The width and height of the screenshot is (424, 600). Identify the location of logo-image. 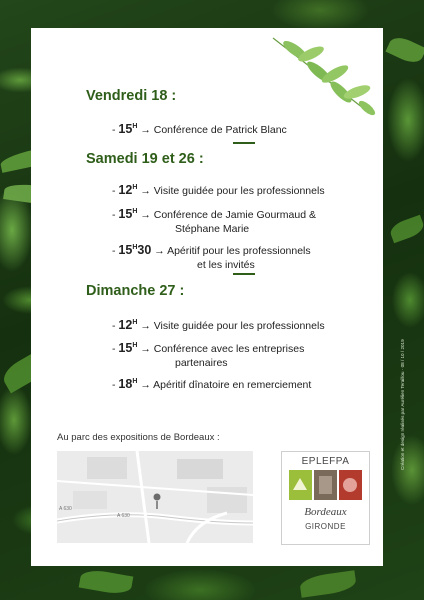
(325, 485).